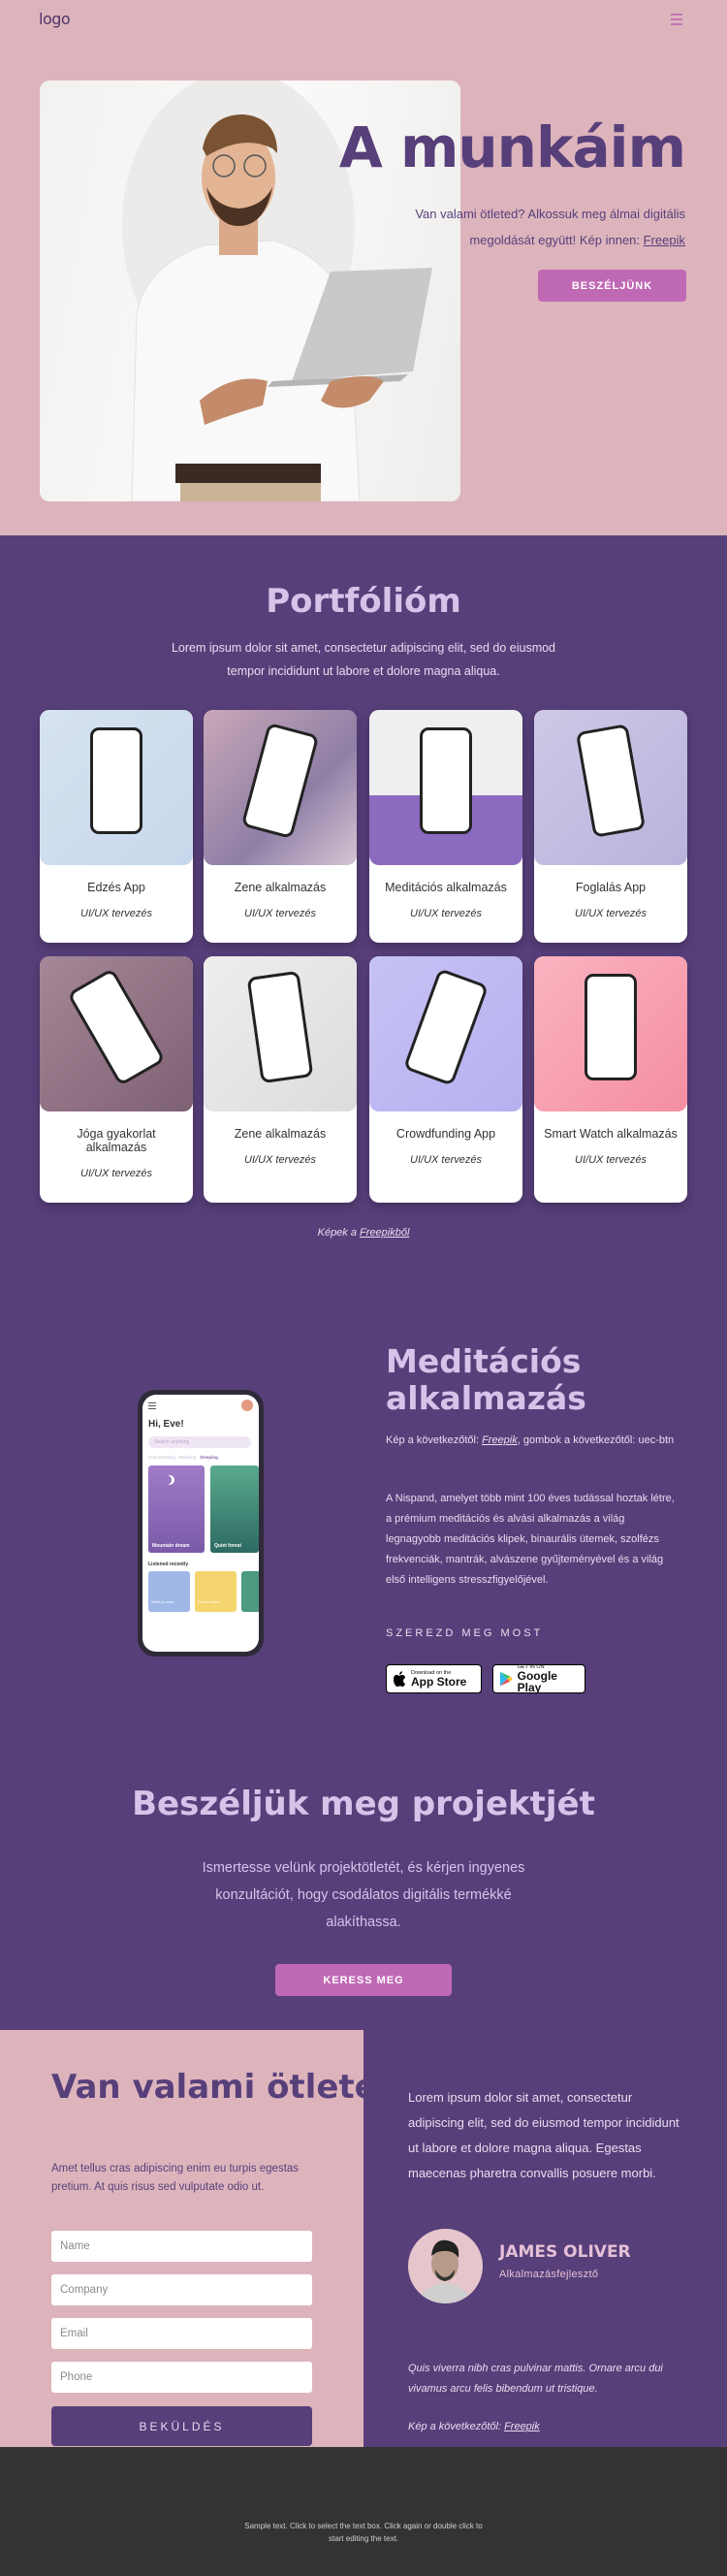 Image resolution: width=727 pixels, height=2576 pixels. What do you see at coordinates (612, 286) in the screenshot?
I see `lets-talk-button: BESZÉLJÜNK` at bounding box center [612, 286].